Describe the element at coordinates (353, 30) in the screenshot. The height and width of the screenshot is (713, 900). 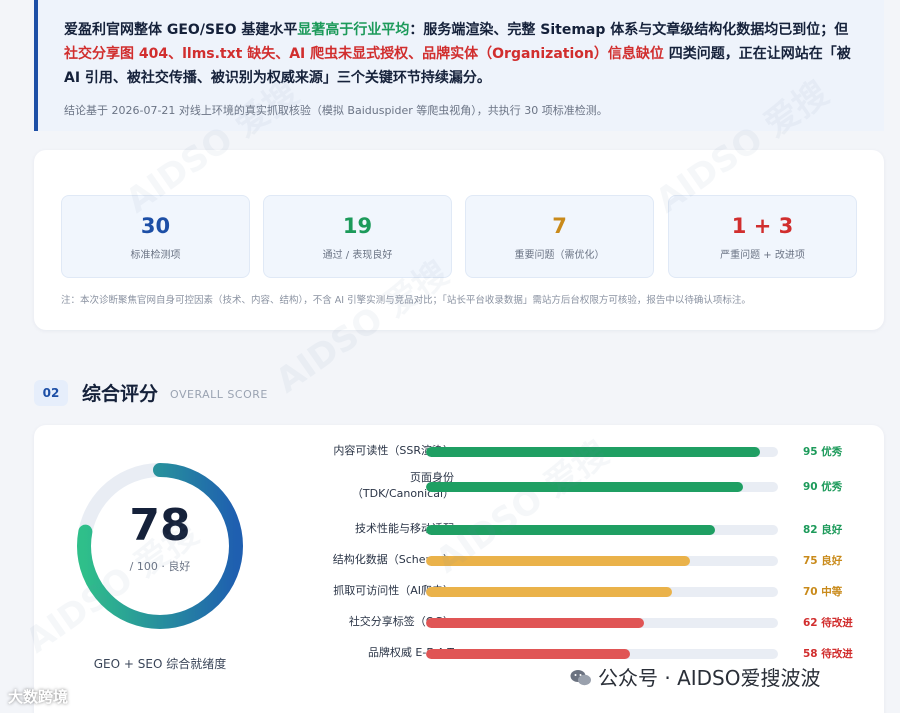
I see `summary-highlight-green: 显著高于行业平均` at that location.